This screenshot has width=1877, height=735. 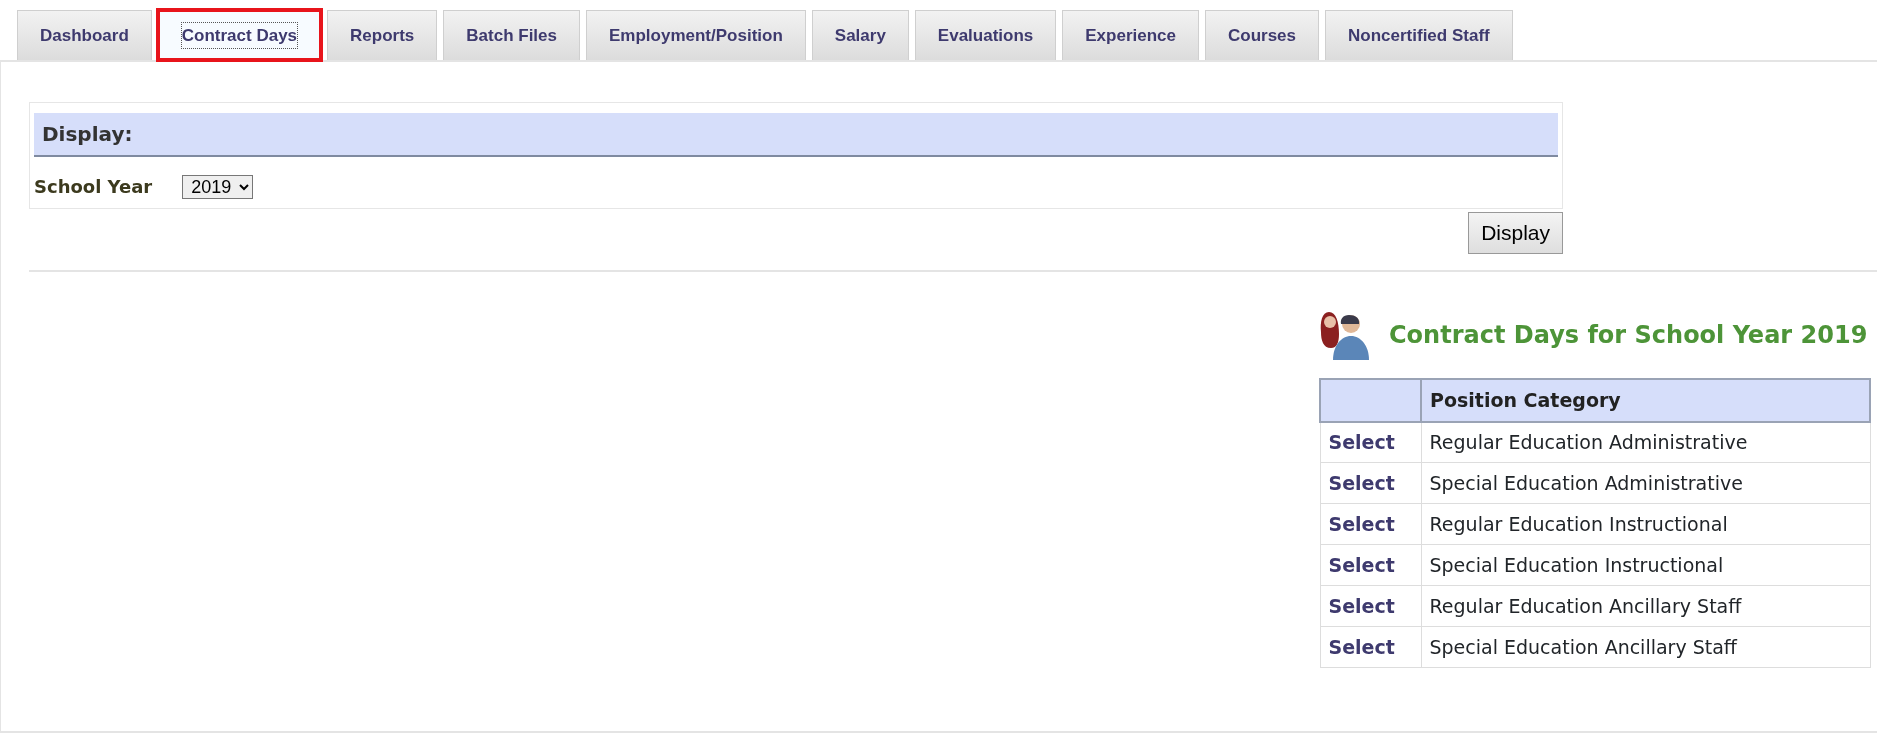 What do you see at coordinates (239, 35) in the screenshot?
I see `nav-tab: Contract Days` at bounding box center [239, 35].